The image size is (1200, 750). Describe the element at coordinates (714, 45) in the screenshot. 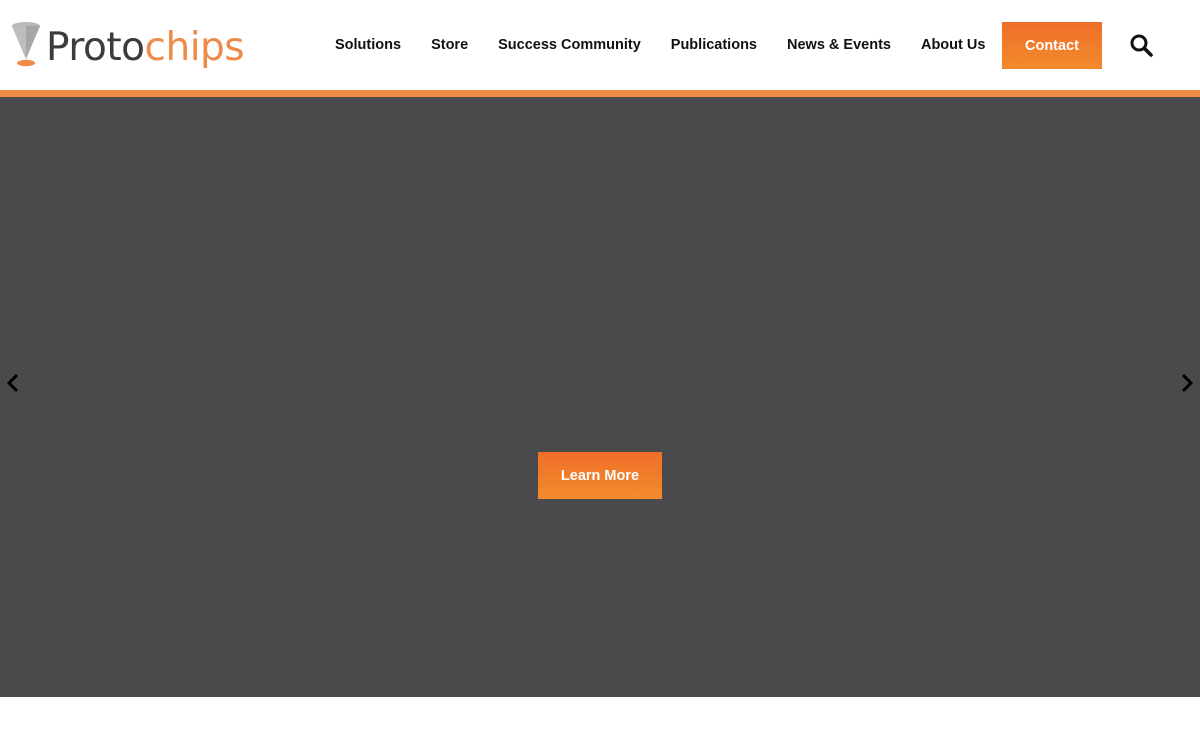

I see `nav-item-publications: Publications` at that location.